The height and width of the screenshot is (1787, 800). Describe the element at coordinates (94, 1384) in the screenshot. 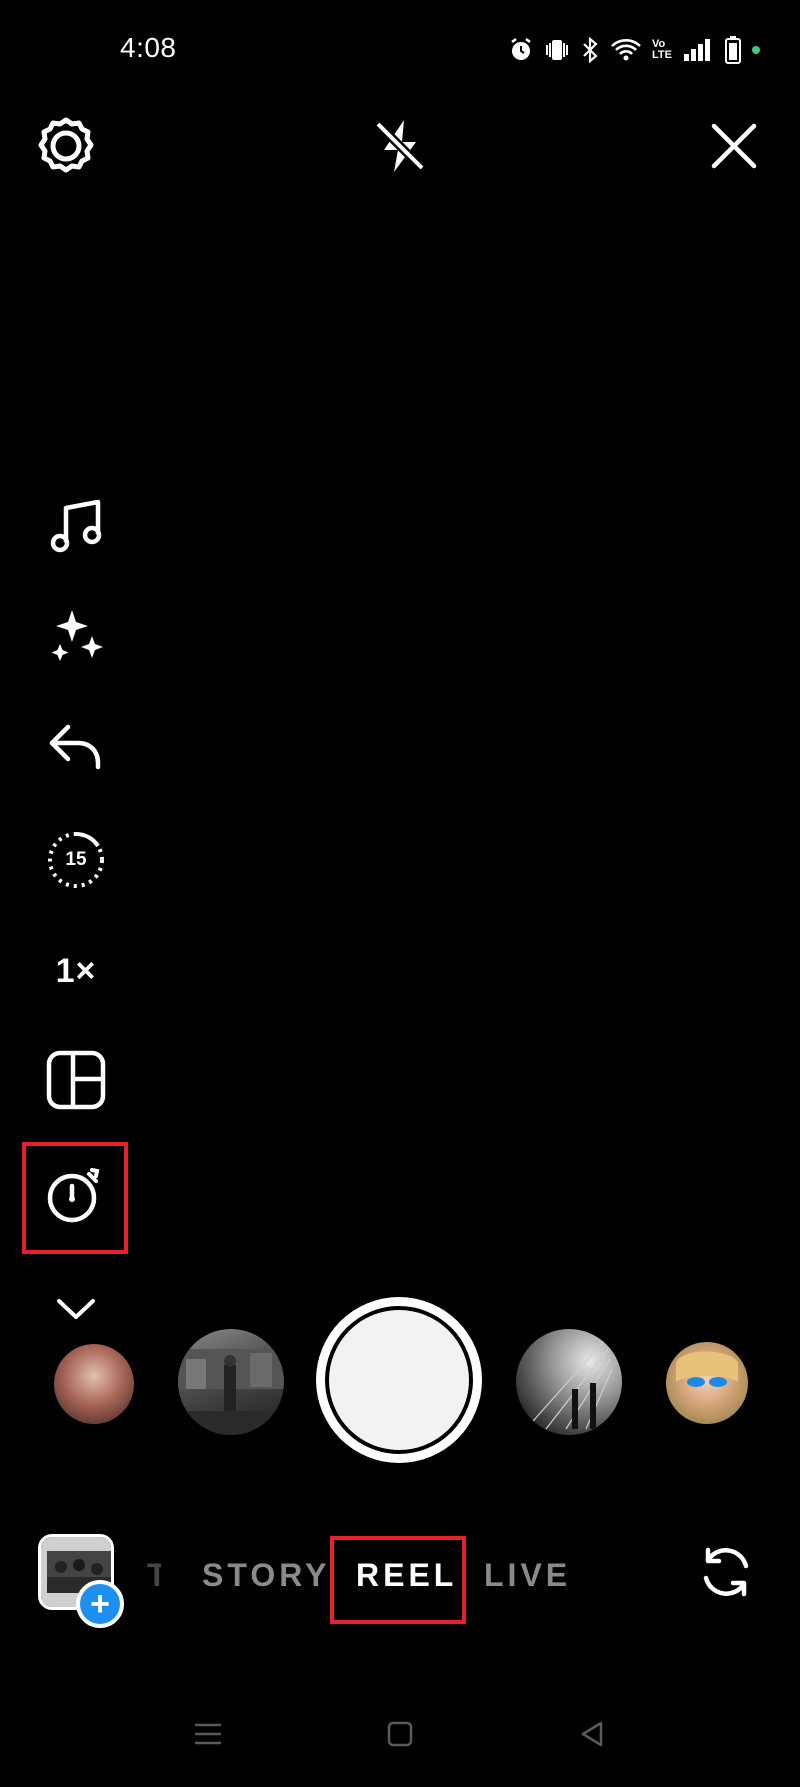

I see `effect-thumbnail-portrait` at that location.